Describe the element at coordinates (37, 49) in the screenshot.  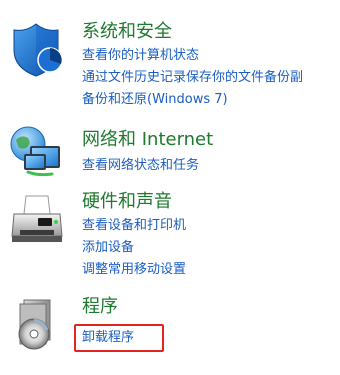
I see `shield-icon` at that location.